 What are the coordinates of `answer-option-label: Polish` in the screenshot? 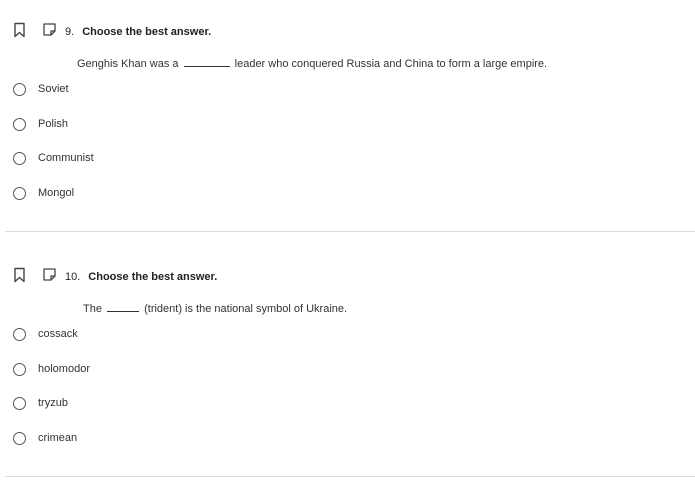 It's located at (53, 124).